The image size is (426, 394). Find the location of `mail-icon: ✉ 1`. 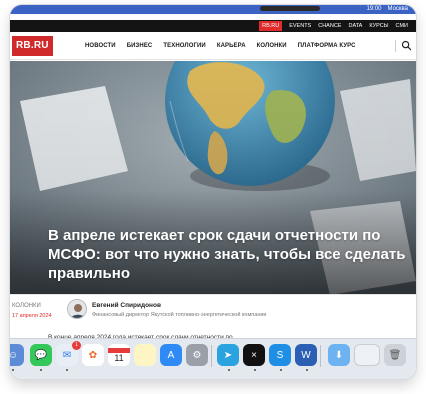

mail-icon: ✉ 1 is located at coordinates (68, 353).